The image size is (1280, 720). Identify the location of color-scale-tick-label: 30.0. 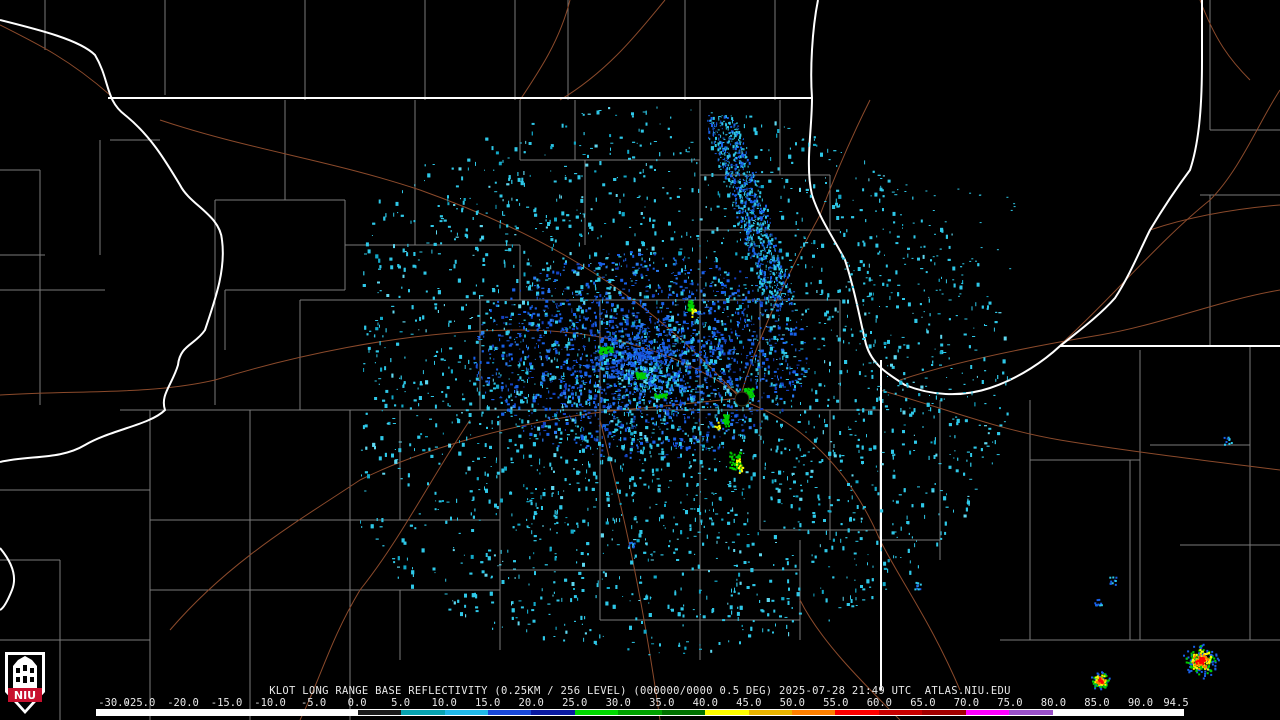
(618, 703).